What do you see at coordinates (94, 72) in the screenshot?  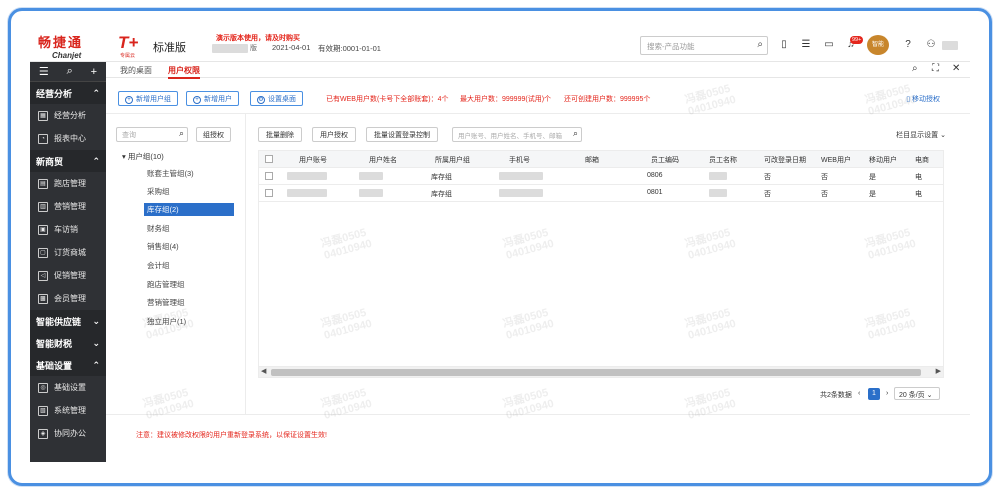 I see `add-icon: +` at bounding box center [94, 72].